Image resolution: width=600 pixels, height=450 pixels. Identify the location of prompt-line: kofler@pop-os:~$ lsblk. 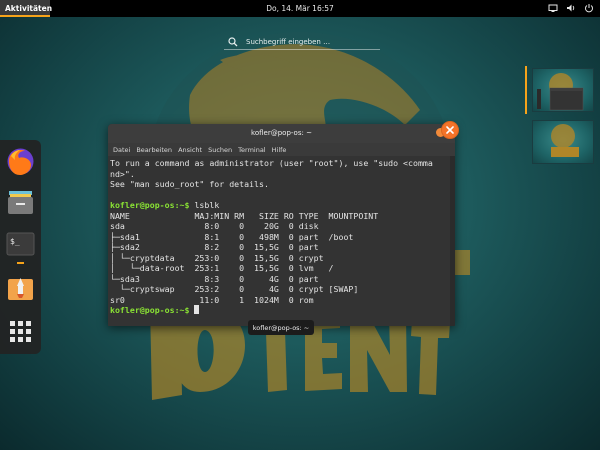
(280, 205).